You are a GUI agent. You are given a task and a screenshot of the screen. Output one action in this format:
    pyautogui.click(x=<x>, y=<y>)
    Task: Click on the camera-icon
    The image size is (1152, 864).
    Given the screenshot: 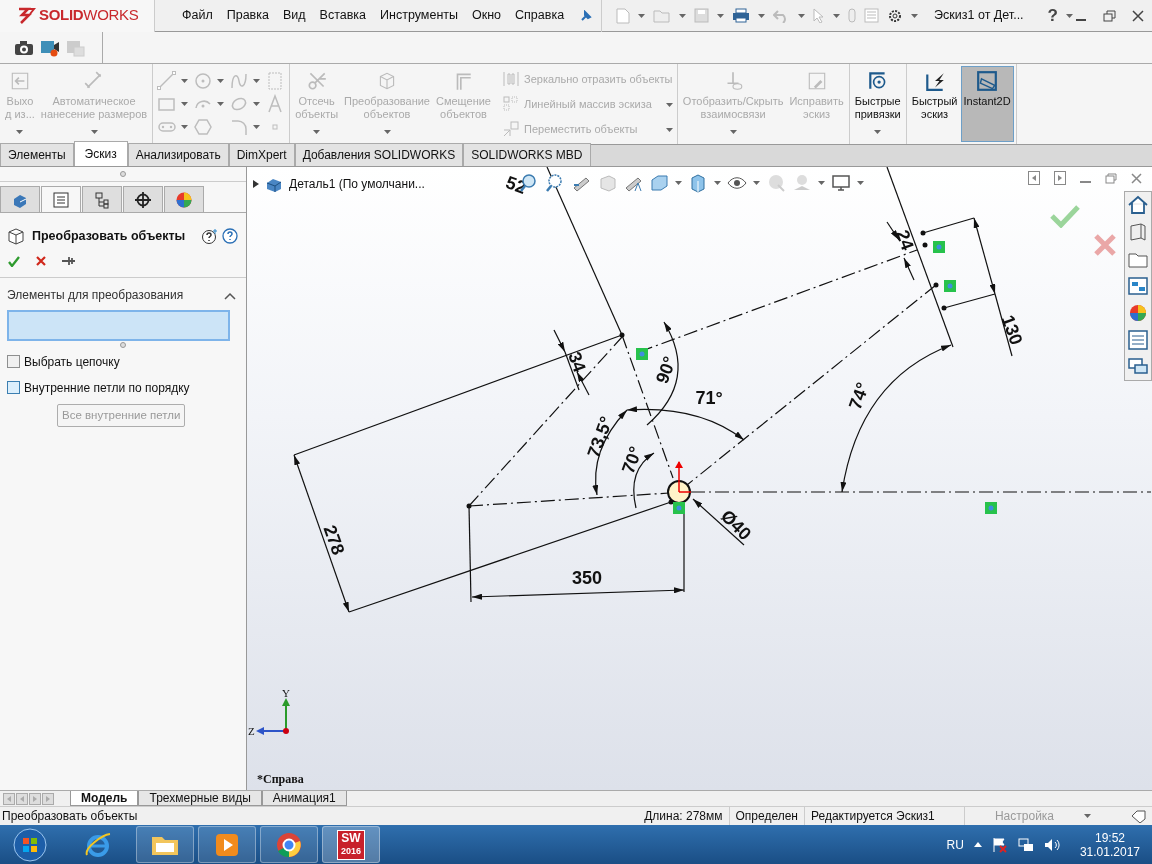 What is the action you would take?
    pyautogui.click(x=24, y=47)
    